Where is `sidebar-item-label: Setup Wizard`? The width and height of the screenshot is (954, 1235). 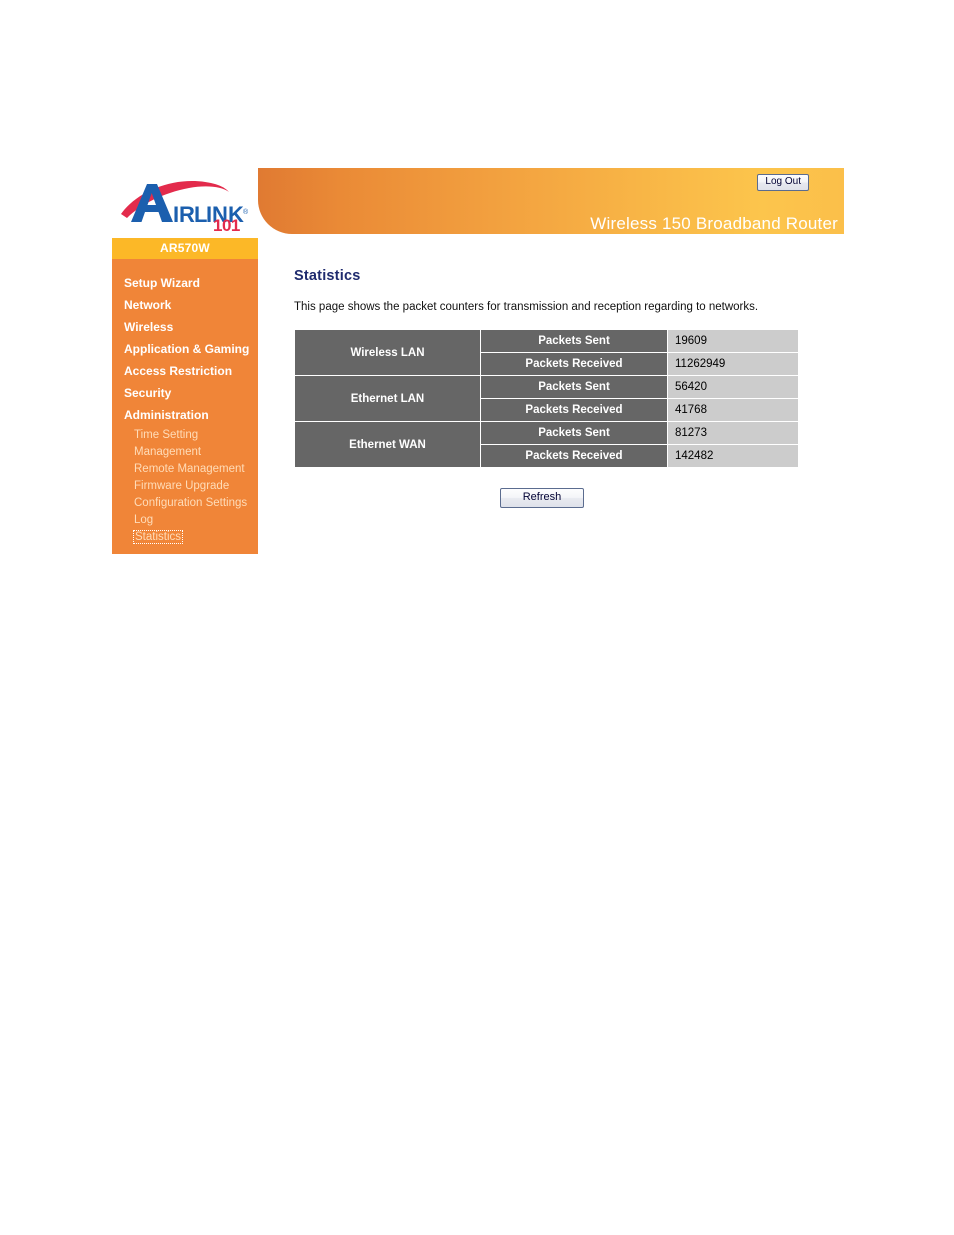
sidebar-item-label: Setup Wizard is located at coordinates (162, 283).